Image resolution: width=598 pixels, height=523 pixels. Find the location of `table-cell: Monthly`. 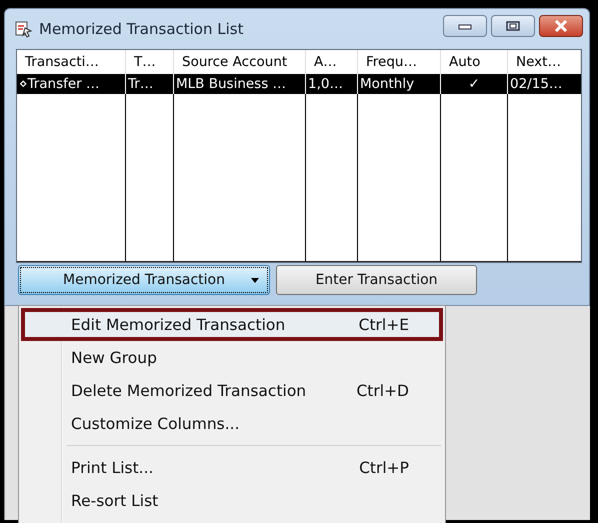

table-cell: Monthly is located at coordinates (399, 84).